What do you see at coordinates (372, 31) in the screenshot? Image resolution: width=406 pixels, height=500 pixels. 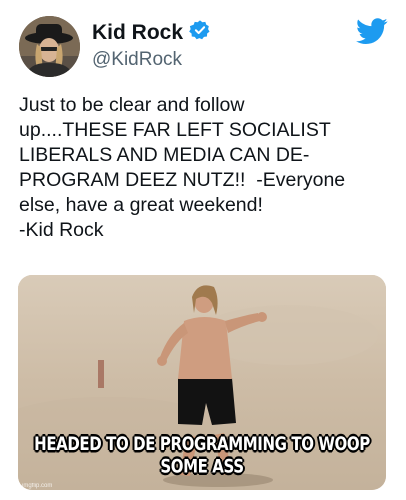 I see `twitter-bird-icon` at bounding box center [372, 31].